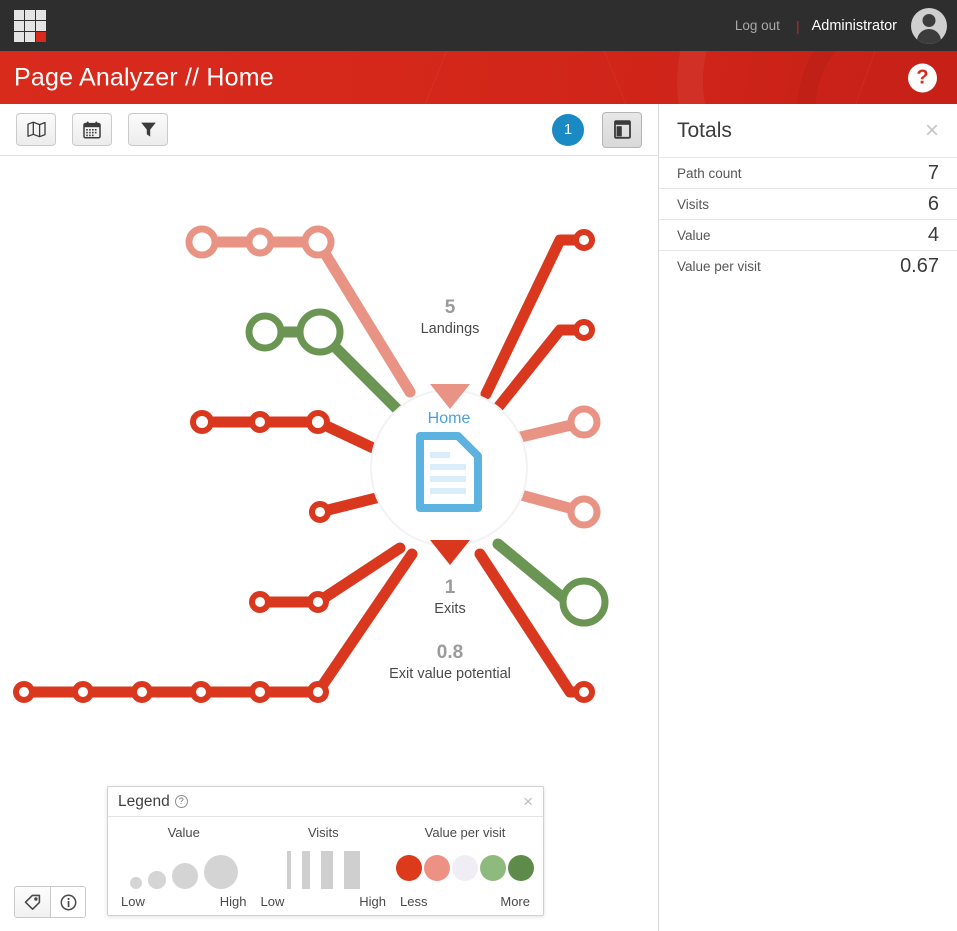 The width and height of the screenshot is (957, 931). What do you see at coordinates (919, 265) in the screenshot?
I see `totals-row-value: 0.67` at bounding box center [919, 265].